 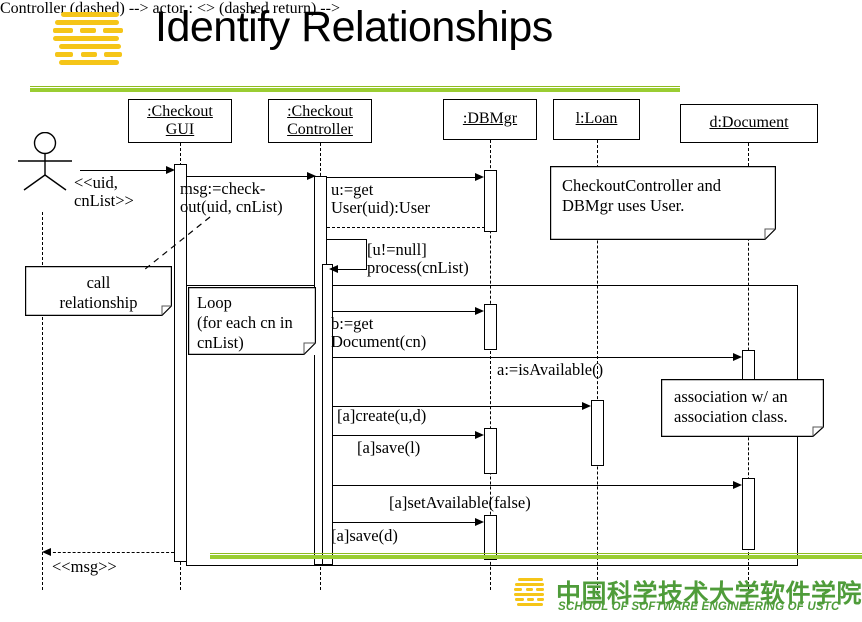 What do you see at coordinates (597, 433) in the screenshot?
I see `activation-loan-create` at bounding box center [597, 433].